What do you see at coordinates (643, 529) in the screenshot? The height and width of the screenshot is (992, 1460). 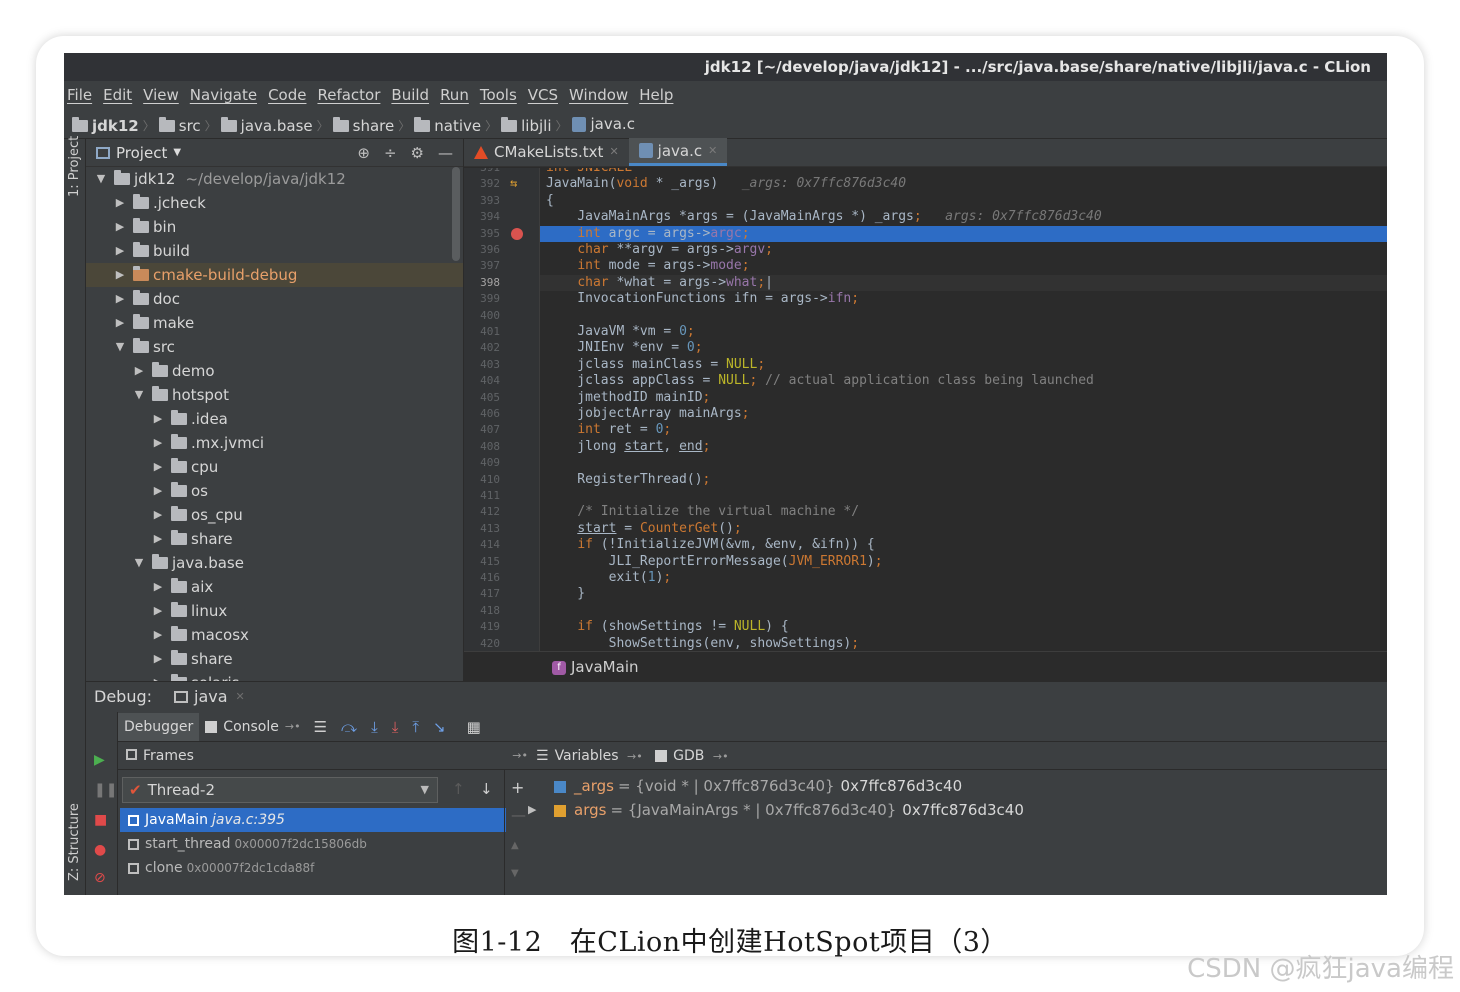 I see `code-line: start = CounterGet();` at bounding box center [643, 529].